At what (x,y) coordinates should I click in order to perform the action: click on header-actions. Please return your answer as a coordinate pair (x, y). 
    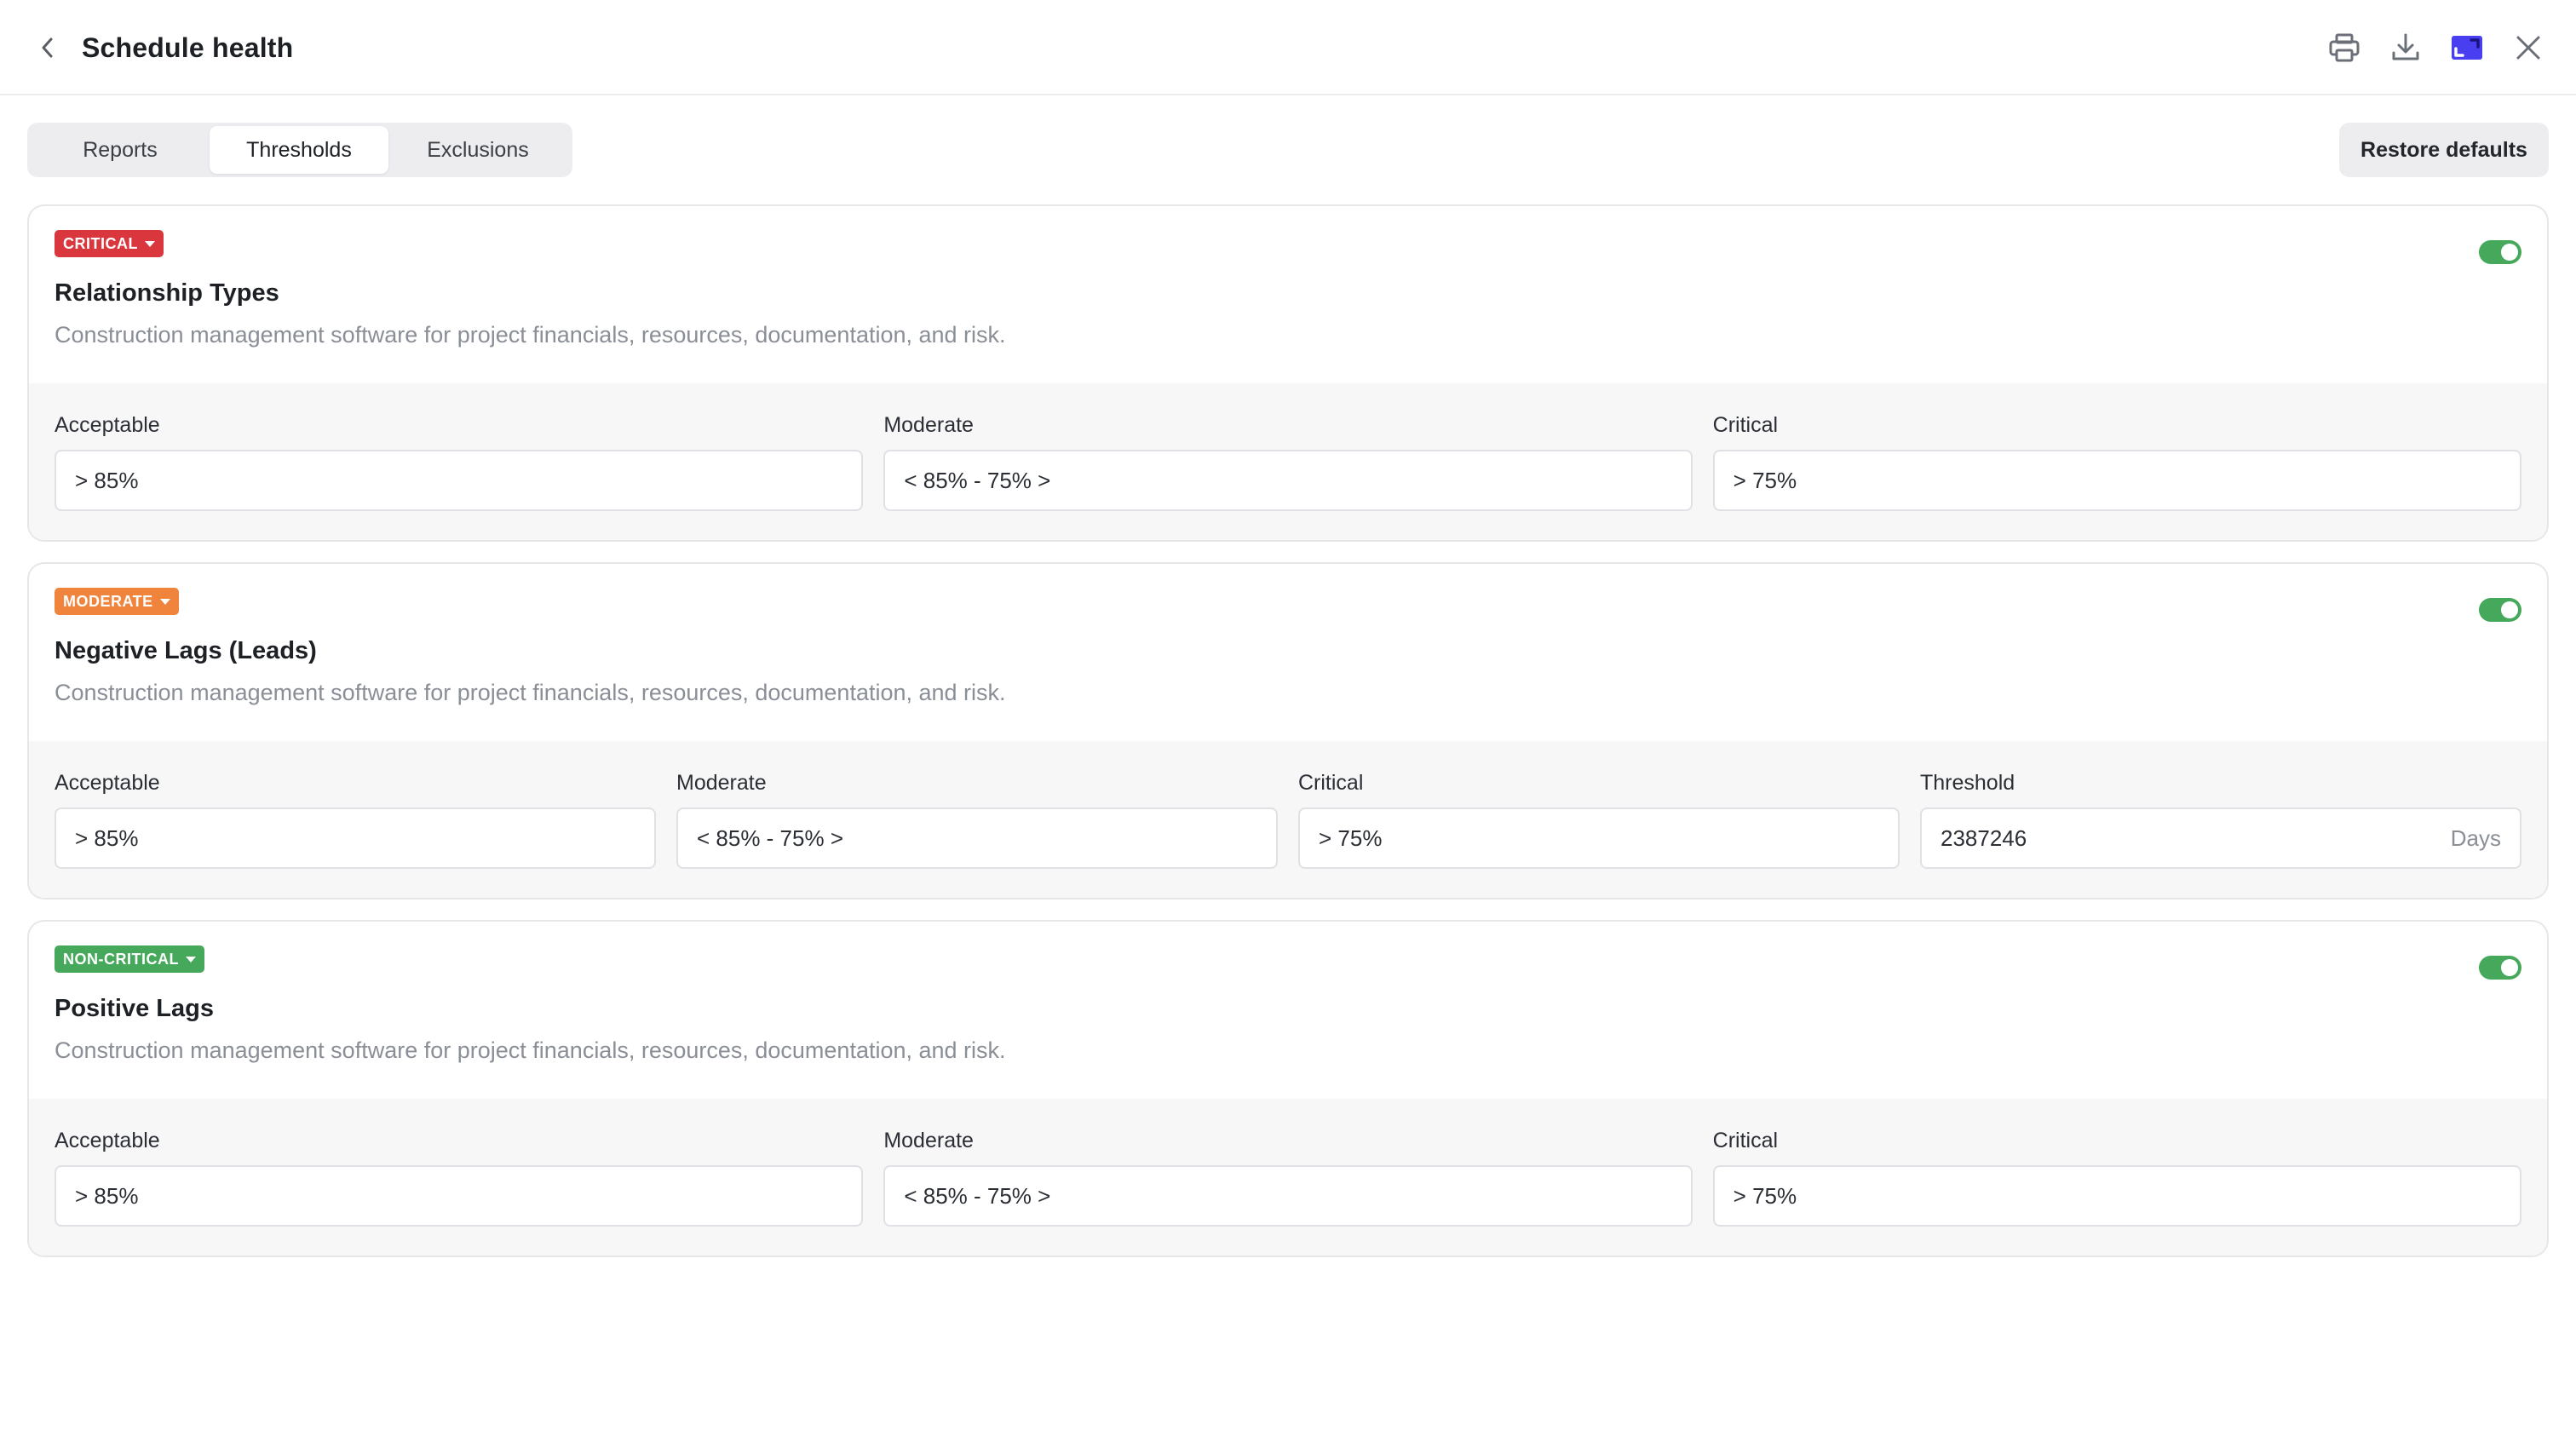
    Looking at the image, I should click on (2436, 48).